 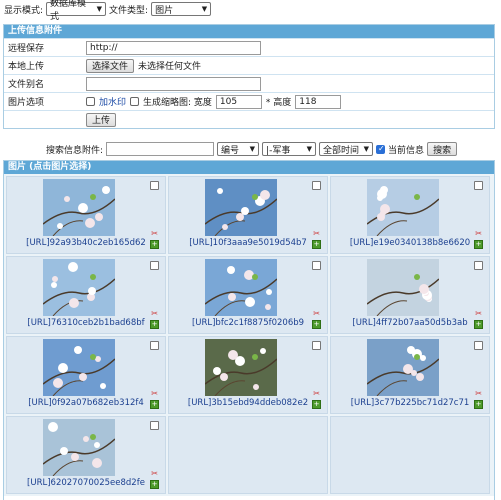 I want to click on search-button: 搜索, so click(x=442, y=149).